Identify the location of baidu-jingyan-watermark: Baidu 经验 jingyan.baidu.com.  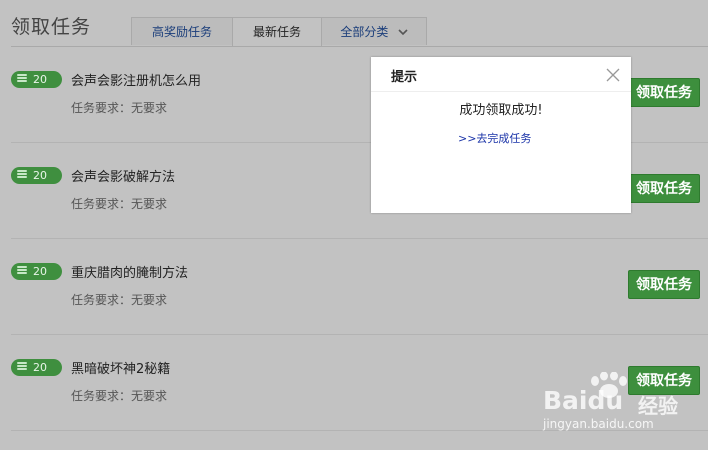
(623, 403).